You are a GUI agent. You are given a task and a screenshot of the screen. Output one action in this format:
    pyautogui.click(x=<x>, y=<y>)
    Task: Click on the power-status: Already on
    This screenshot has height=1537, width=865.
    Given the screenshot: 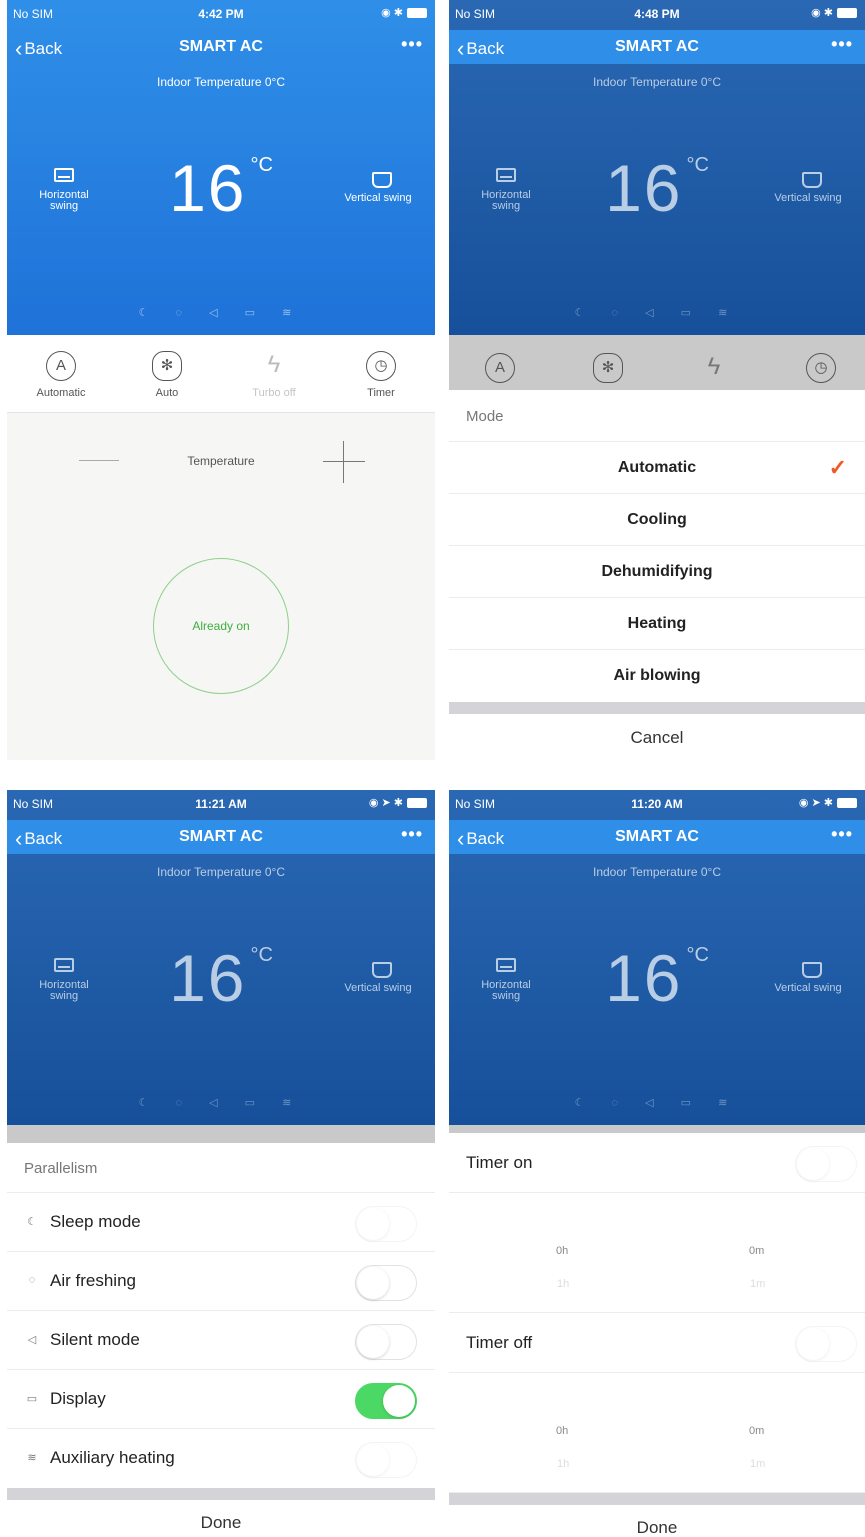 What is the action you would take?
    pyautogui.click(x=221, y=626)
    